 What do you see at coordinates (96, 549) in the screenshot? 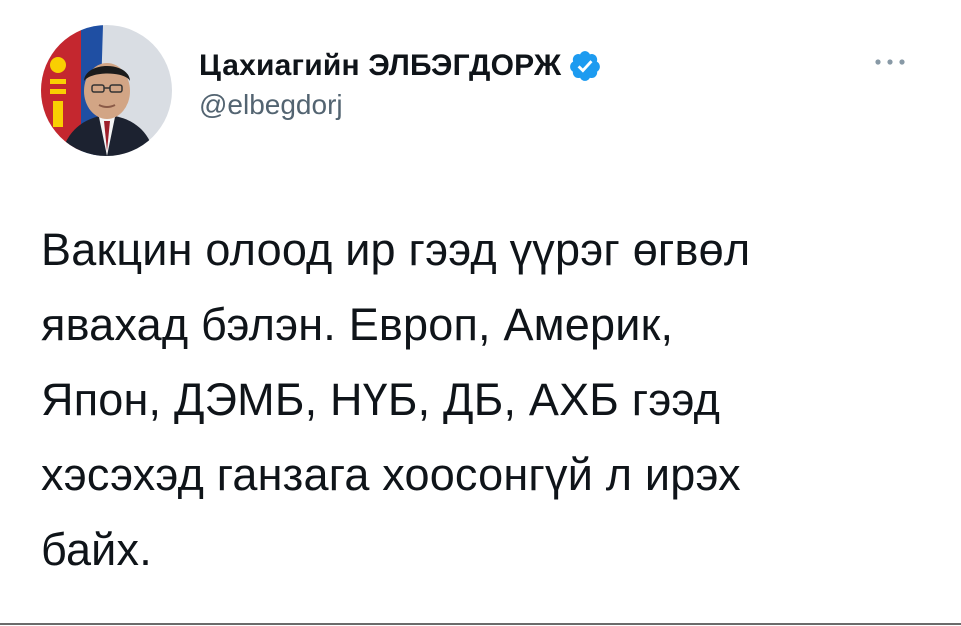
I see `tweet-text-line: байх.` at bounding box center [96, 549].